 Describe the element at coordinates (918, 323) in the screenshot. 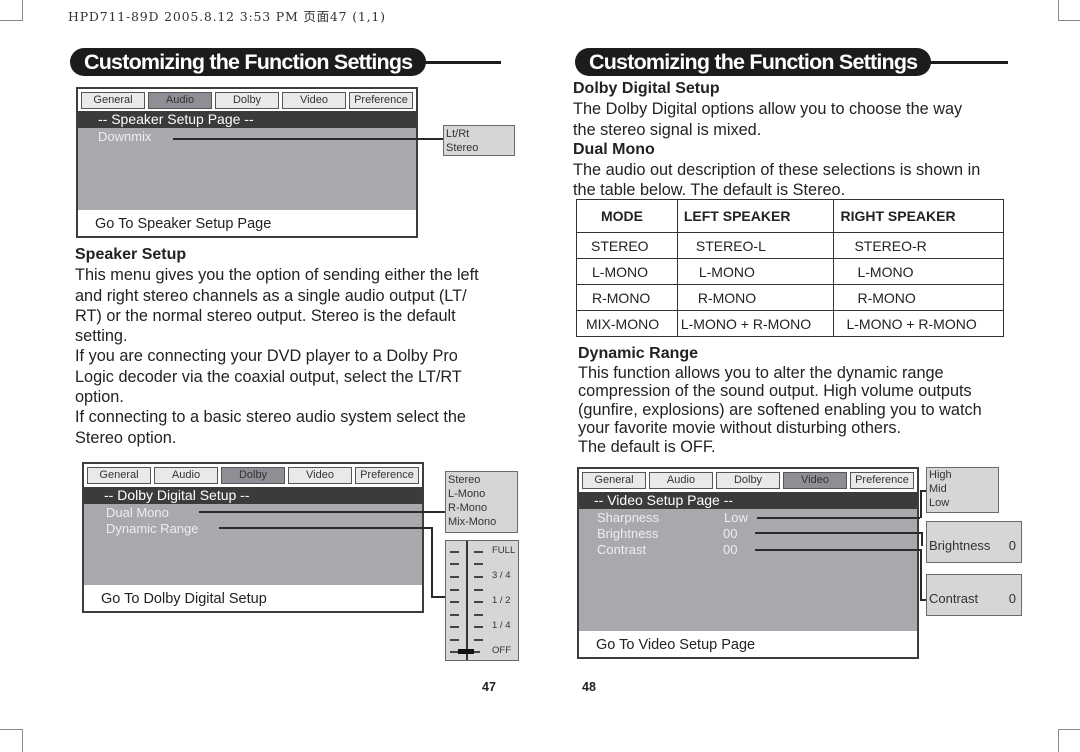

I see `table-cell: L-MONO + R-MONO` at that location.